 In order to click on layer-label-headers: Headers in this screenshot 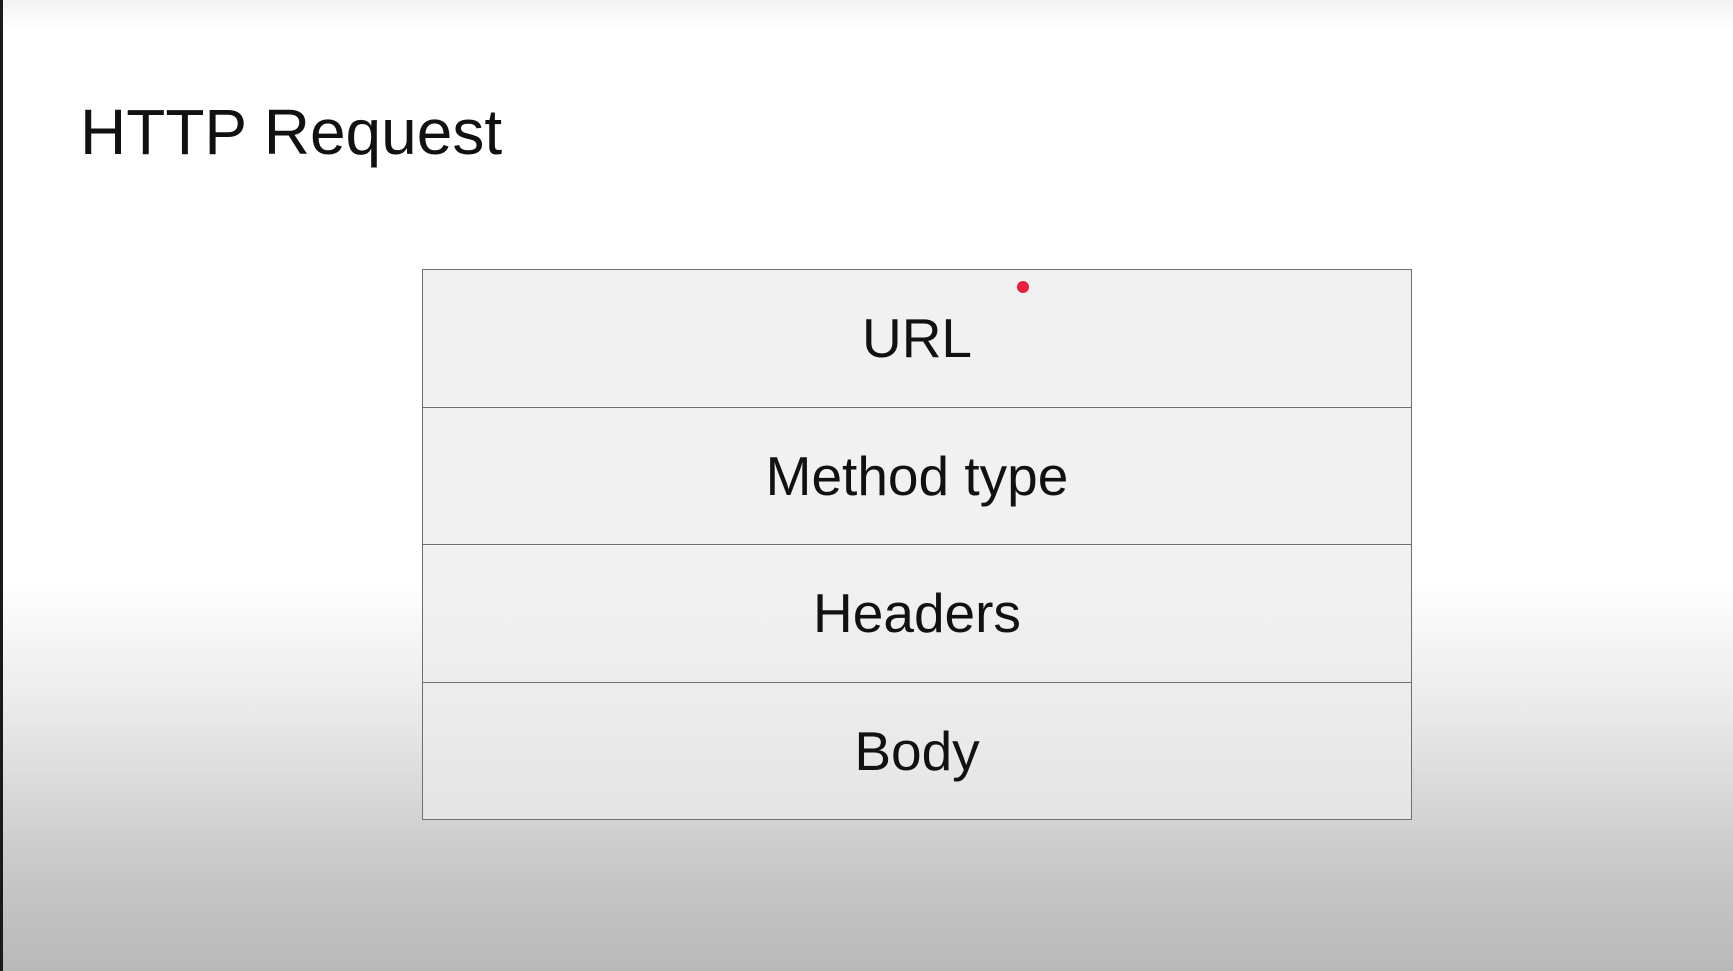, I will do `click(917, 613)`.